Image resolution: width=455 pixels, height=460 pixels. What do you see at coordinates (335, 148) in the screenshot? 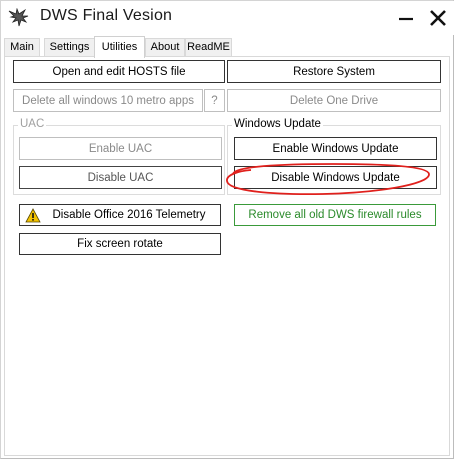
I see `enable-windows-update-button: Enable Windows Update` at bounding box center [335, 148].